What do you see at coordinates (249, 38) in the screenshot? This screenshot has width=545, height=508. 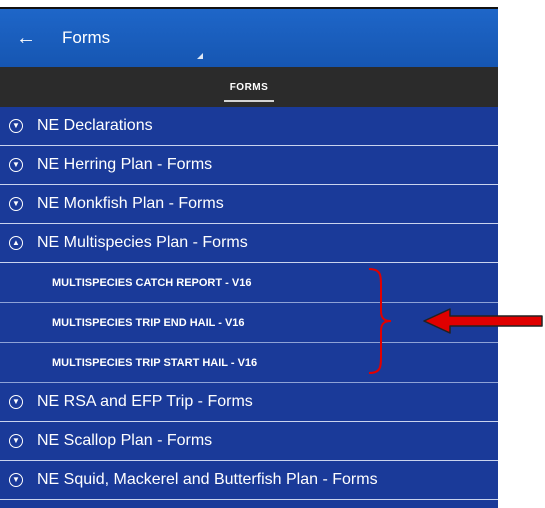 I see `app-bar: ← Forms` at bounding box center [249, 38].